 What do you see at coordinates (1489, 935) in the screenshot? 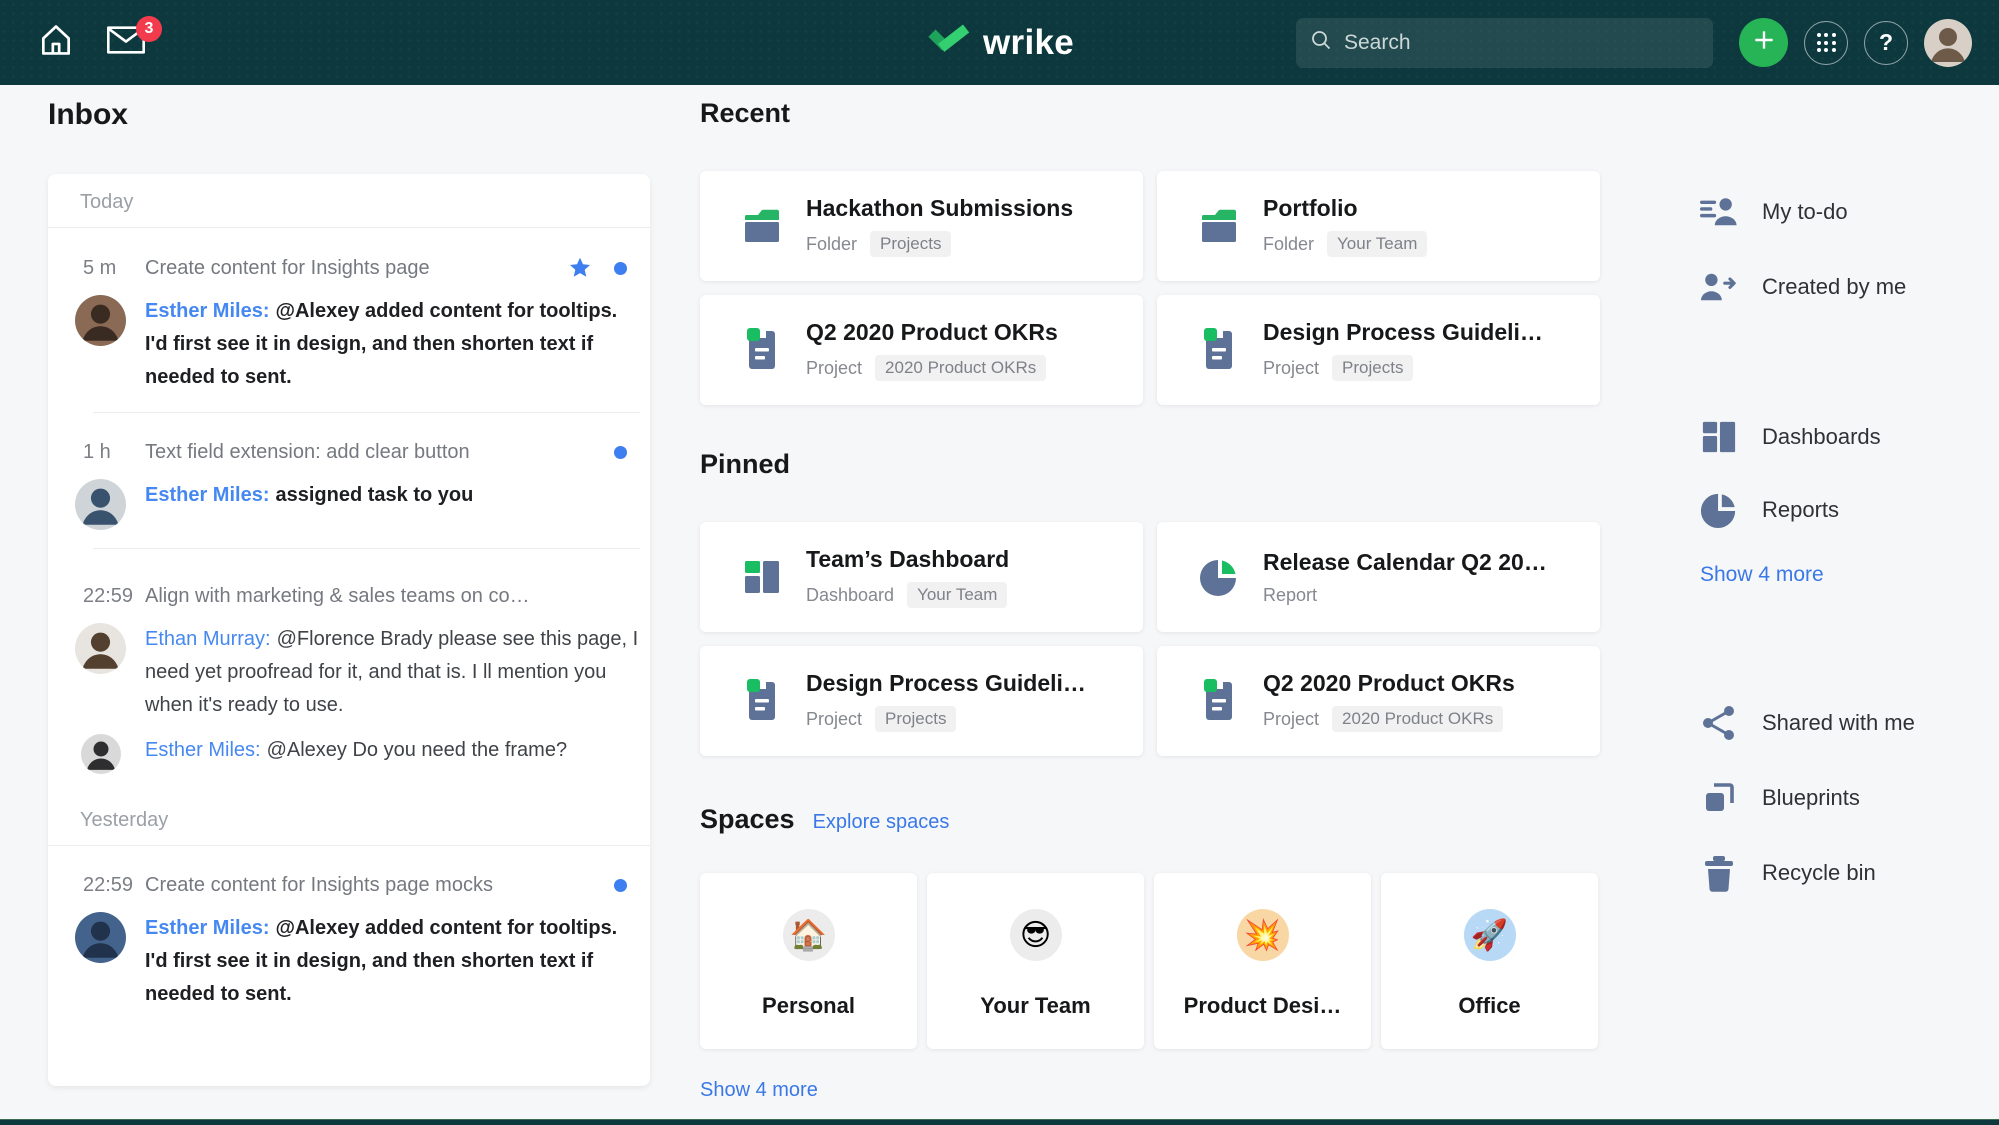
I see `rocket-emoji: 🚀` at bounding box center [1489, 935].